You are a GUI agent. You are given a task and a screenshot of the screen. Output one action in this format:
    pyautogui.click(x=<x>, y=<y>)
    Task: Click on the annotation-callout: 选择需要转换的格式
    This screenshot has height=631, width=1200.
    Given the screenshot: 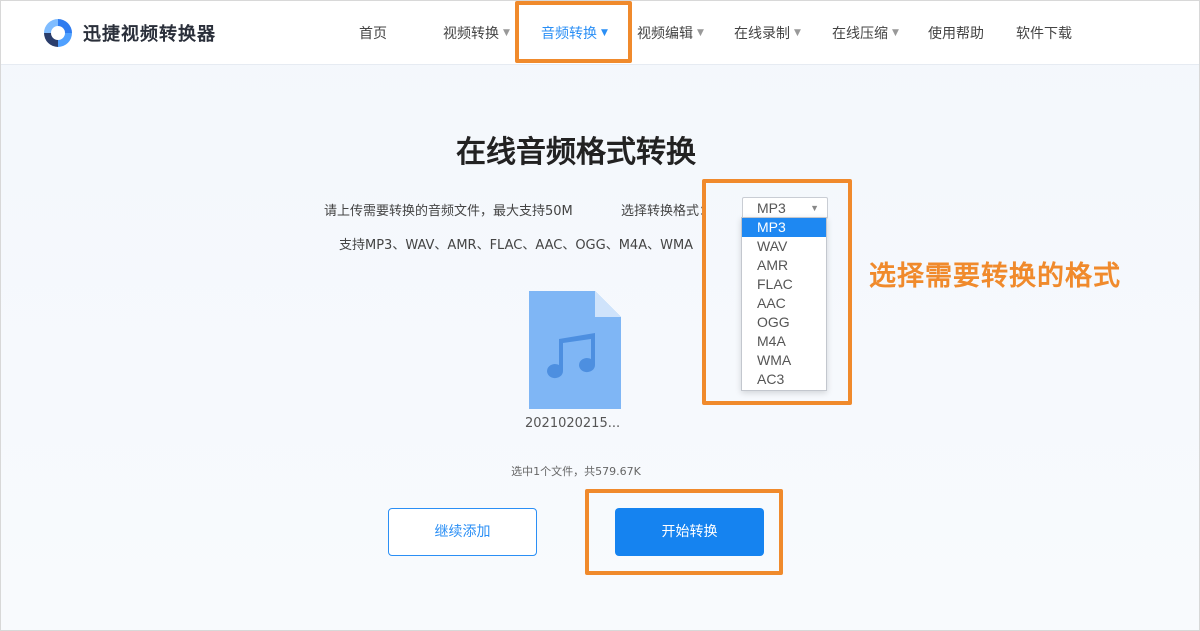 What is the action you would take?
    pyautogui.click(x=995, y=276)
    